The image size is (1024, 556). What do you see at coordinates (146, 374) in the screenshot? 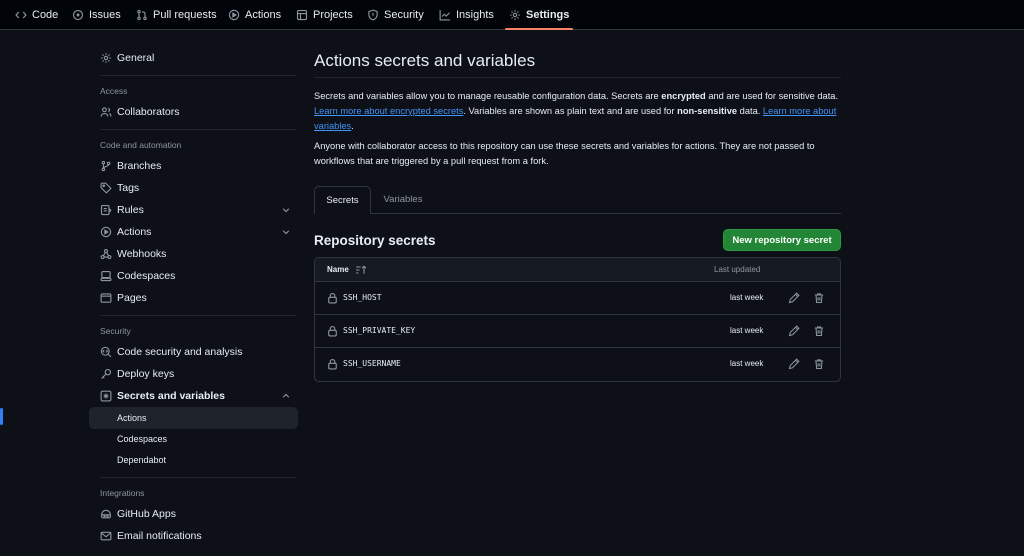
I see `sidebar-item-label: Deploy keys` at bounding box center [146, 374].